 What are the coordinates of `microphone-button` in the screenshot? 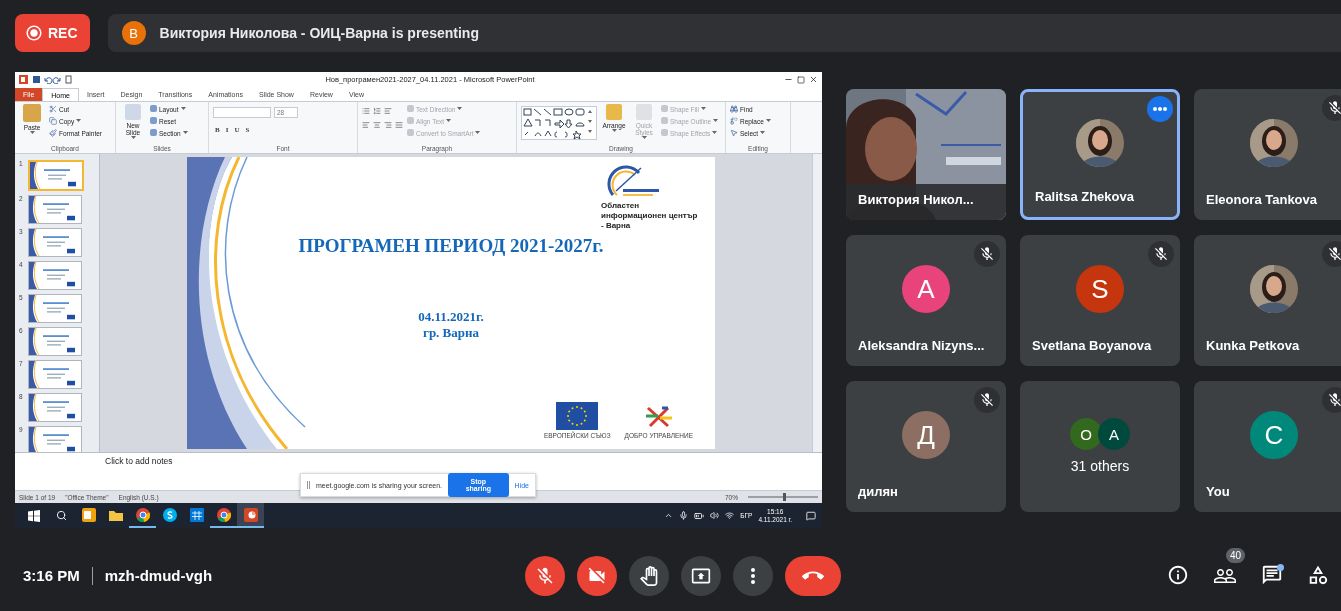 It's located at (545, 575).